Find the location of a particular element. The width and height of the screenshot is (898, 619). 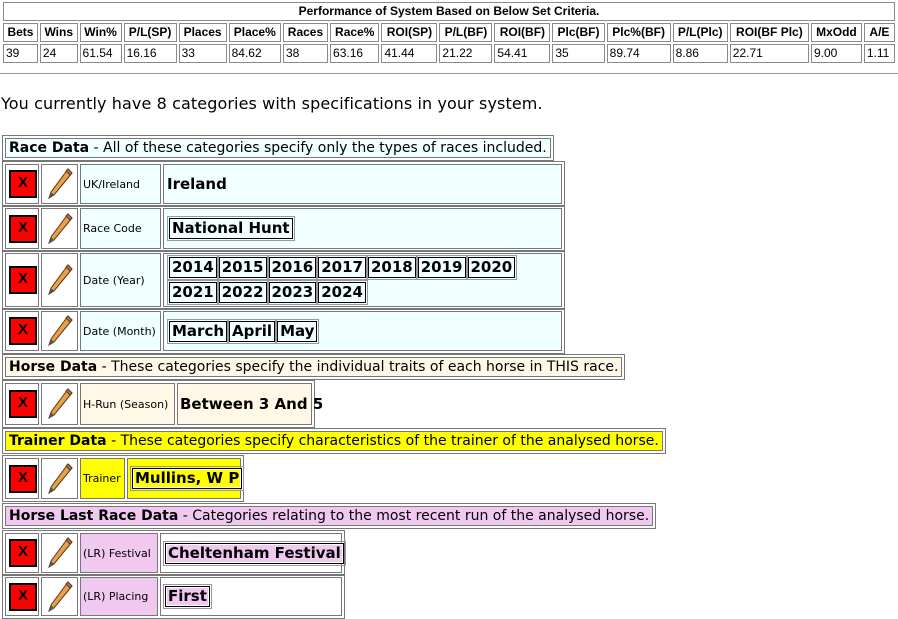

value-win-pct: 61.54 is located at coordinates (100, 53).